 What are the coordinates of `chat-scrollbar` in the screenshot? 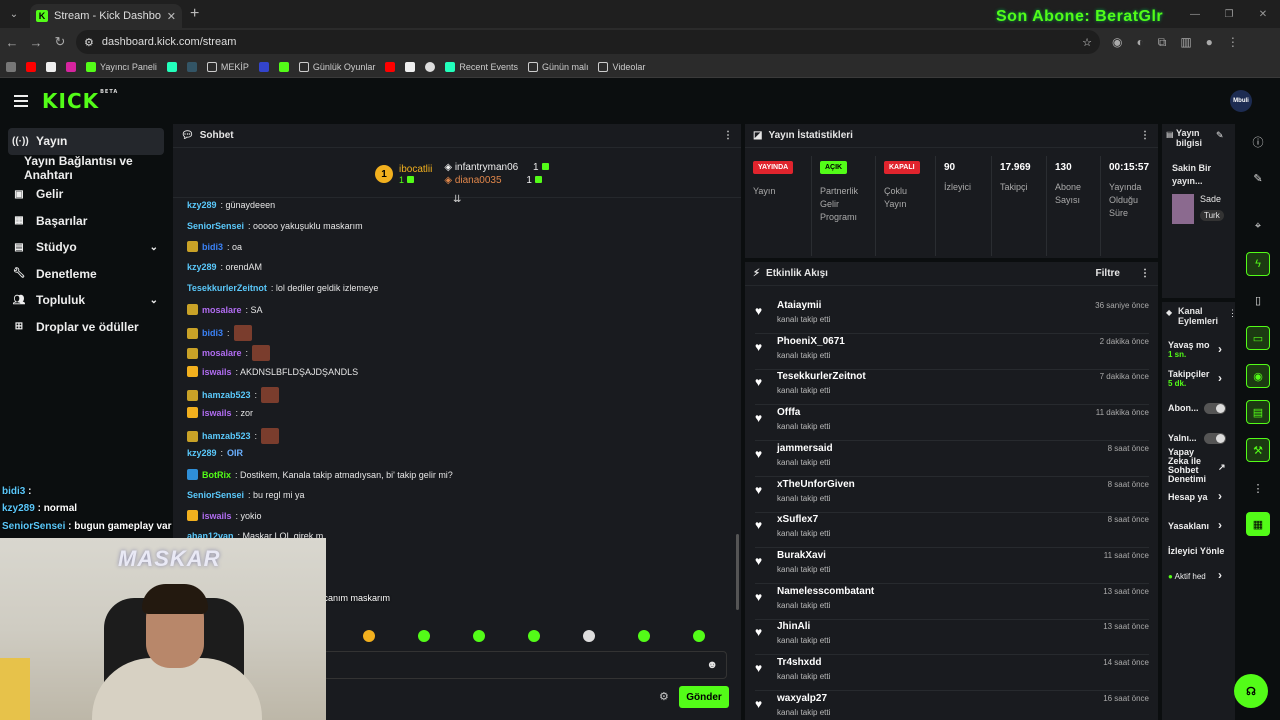 It's located at (737, 572).